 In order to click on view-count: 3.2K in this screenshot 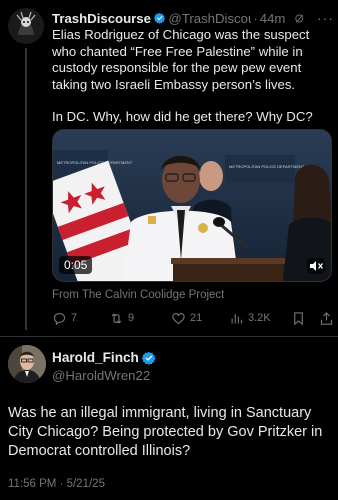, I will do `click(259, 318)`.